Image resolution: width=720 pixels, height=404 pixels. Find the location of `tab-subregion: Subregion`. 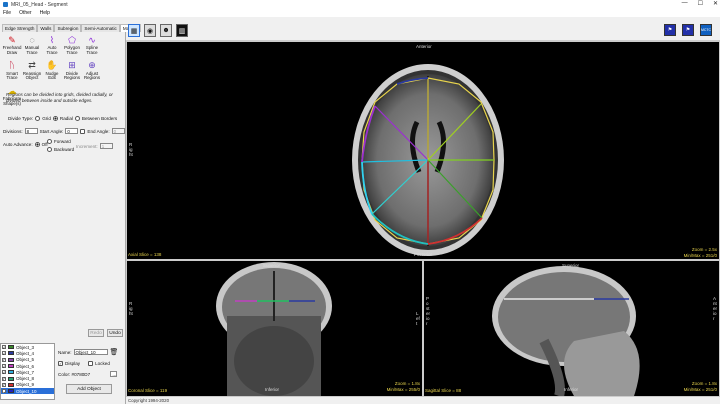

tab-subregion: Subregion is located at coordinates (68, 28).